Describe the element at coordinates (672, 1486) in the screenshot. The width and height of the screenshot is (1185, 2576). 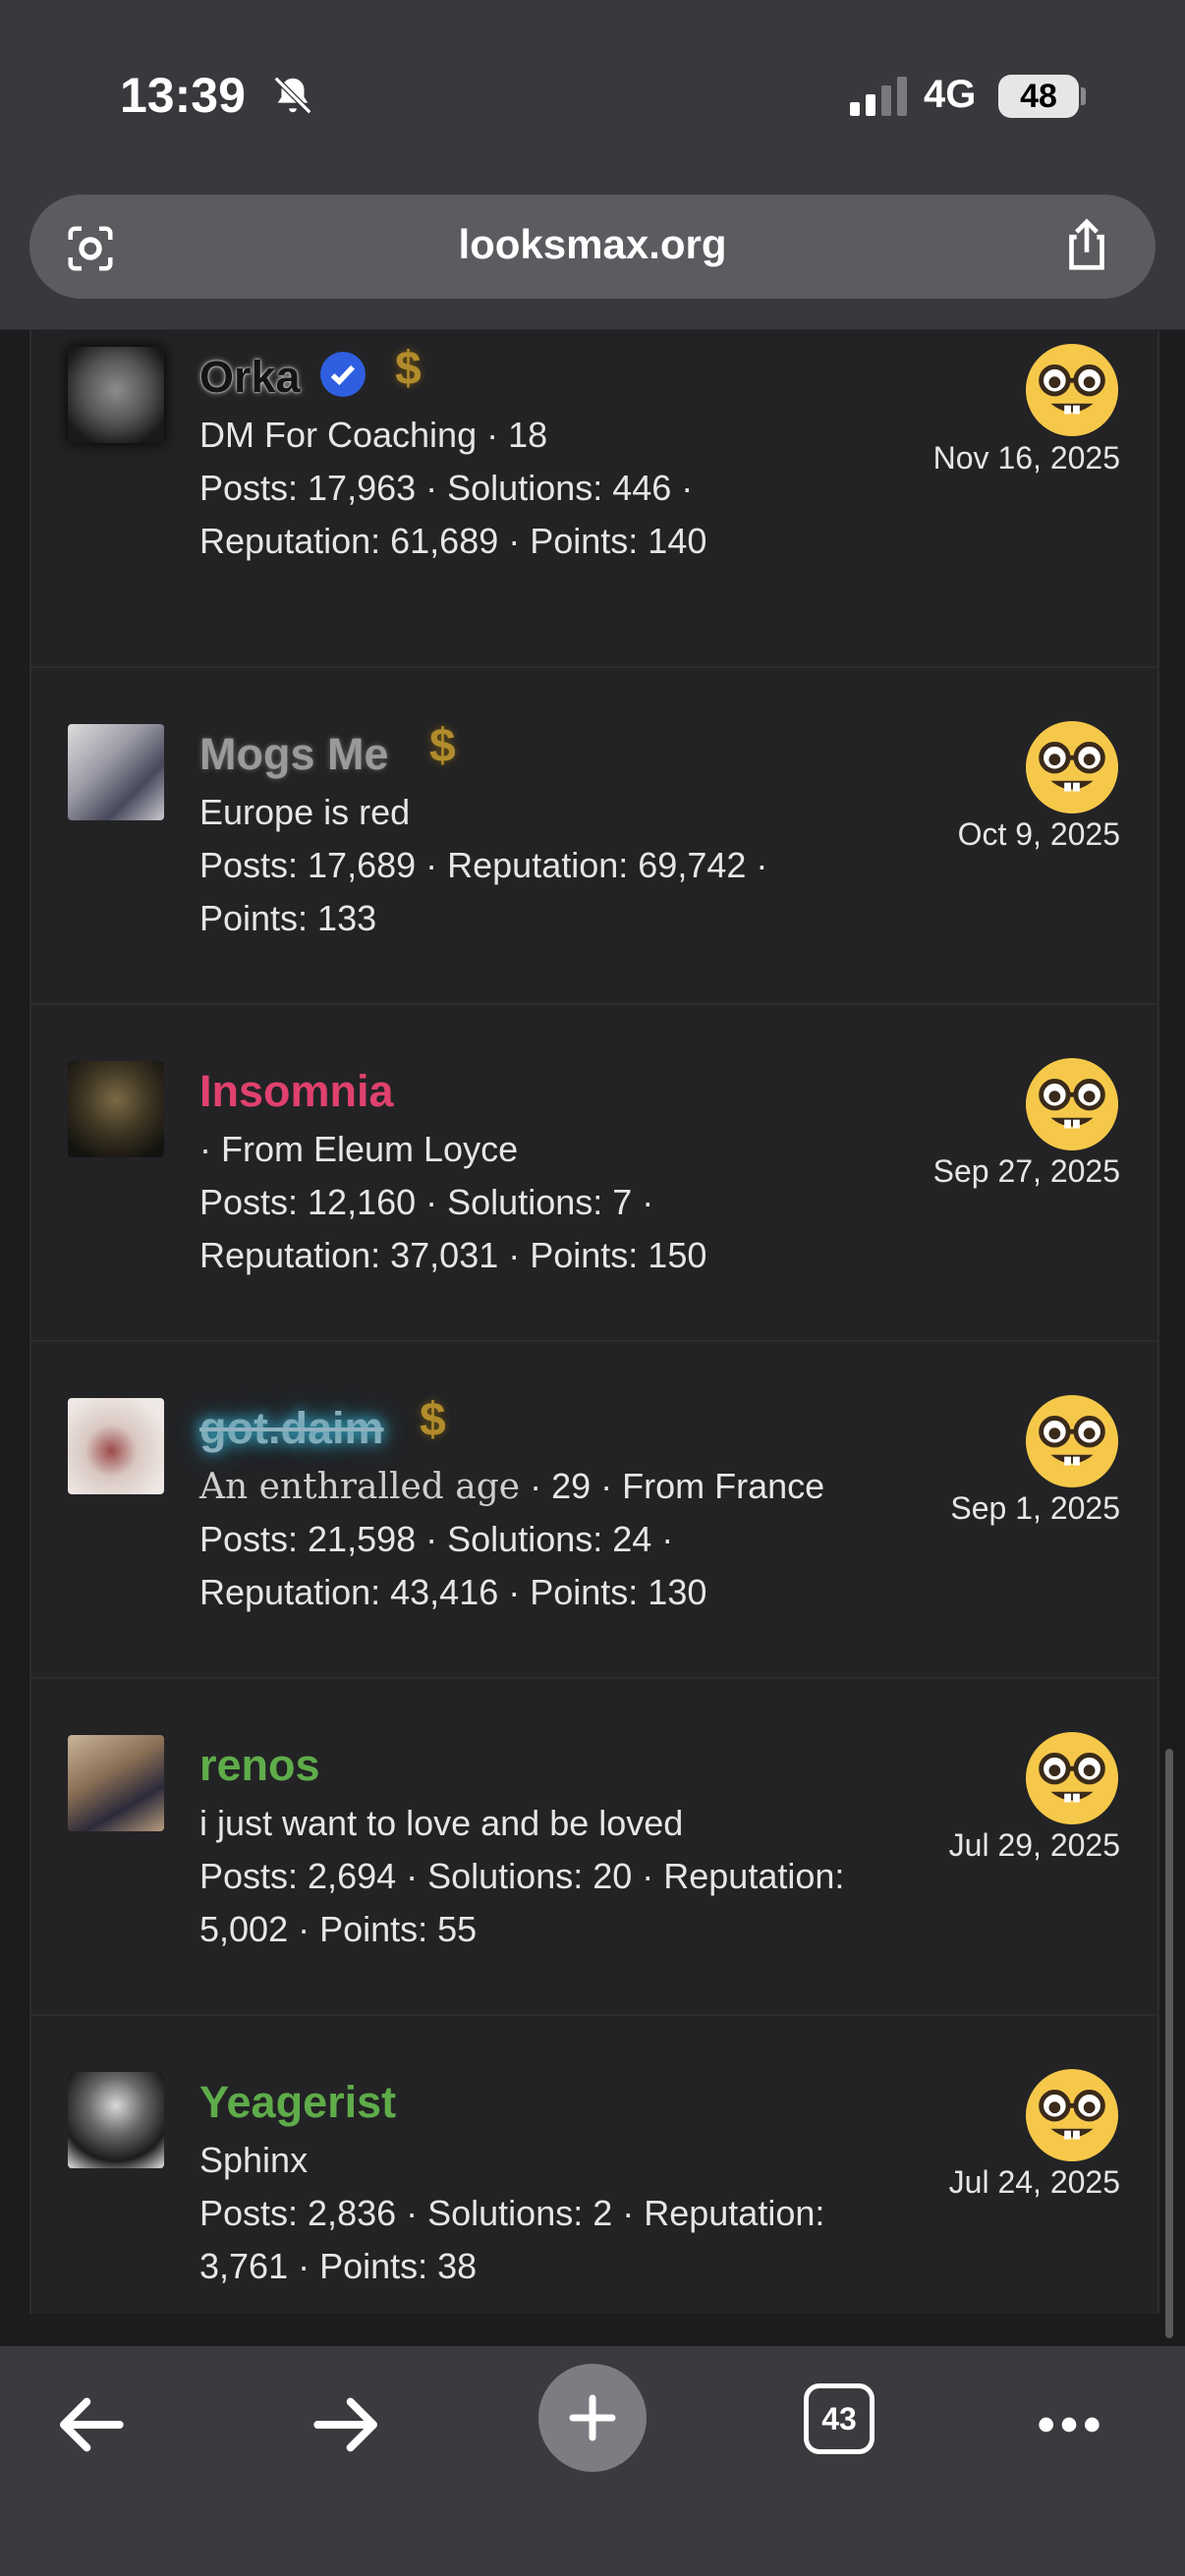
I see `user-info: · 29 · From France` at that location.